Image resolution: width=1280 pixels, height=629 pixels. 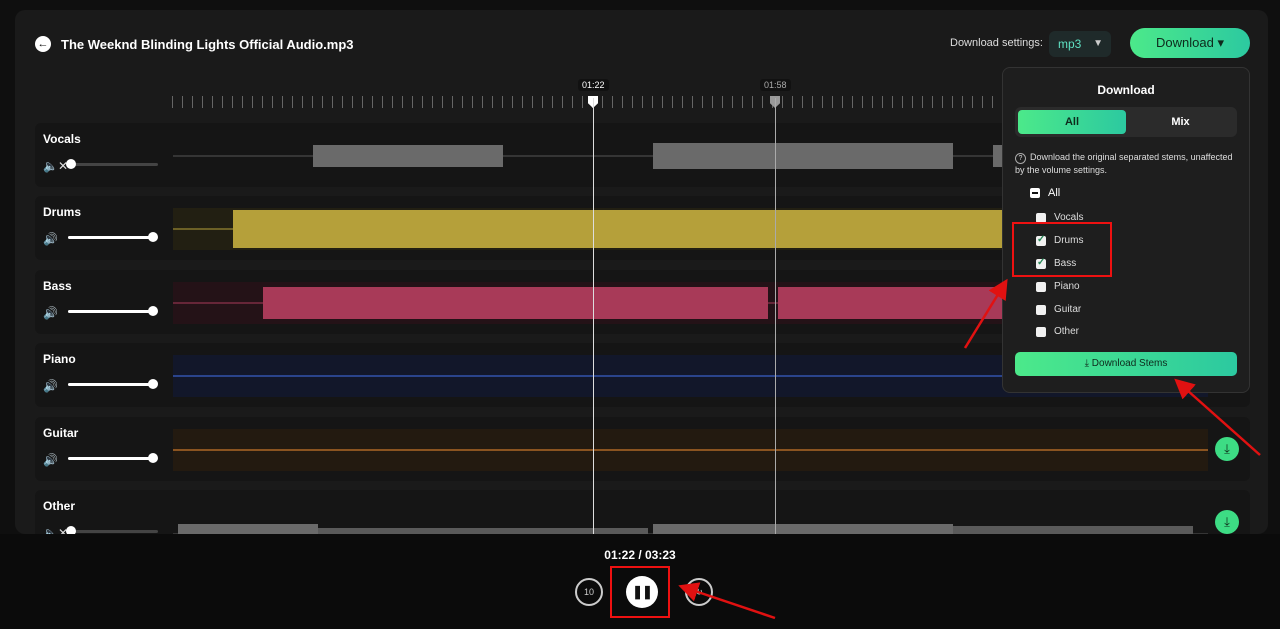 I want to click on annotation-box-pause, so click(x=640, y=592).